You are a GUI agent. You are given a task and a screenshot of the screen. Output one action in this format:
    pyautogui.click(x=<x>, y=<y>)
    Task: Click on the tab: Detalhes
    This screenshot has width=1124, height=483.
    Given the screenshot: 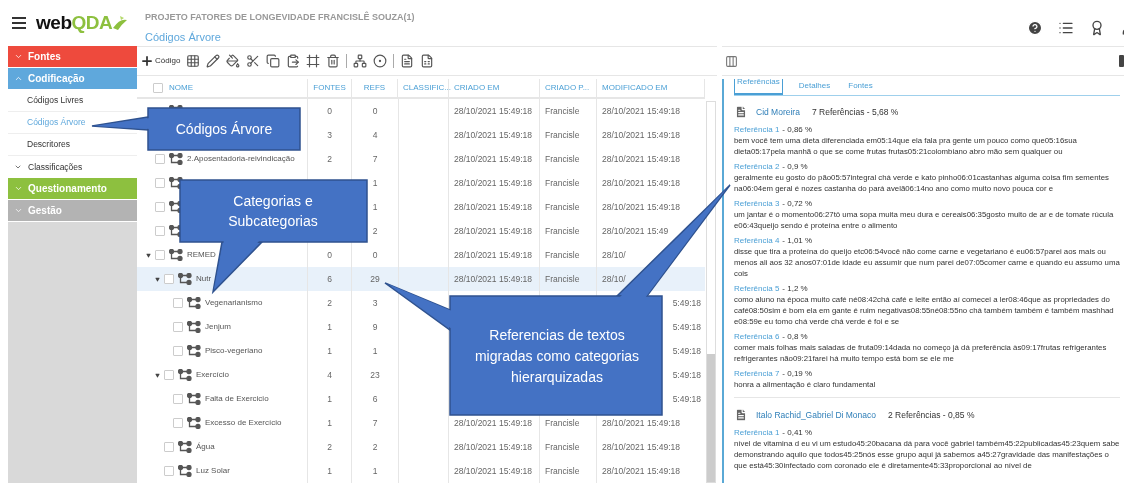 What is the action you would take?
    pyautogui.click(x=814, y=87)
    